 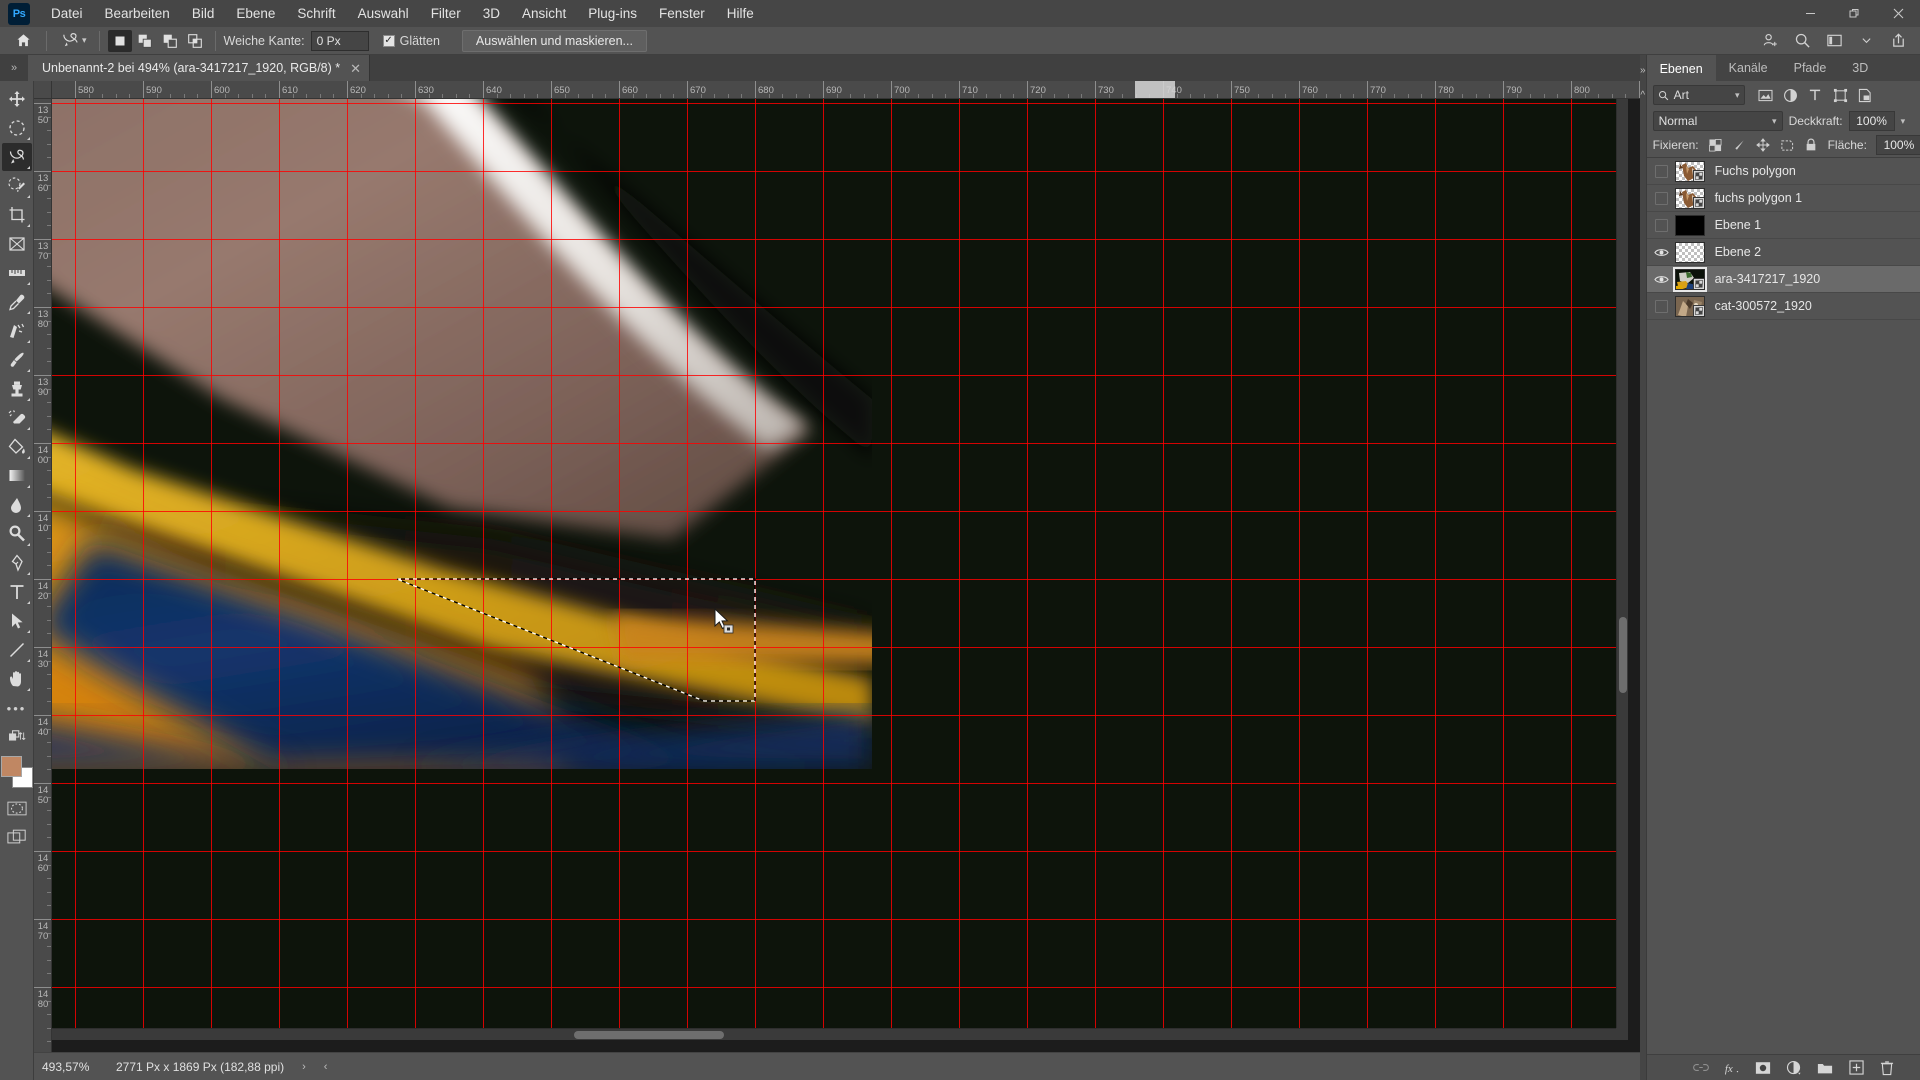 What do you see at coordinates (491, 13) in the screenshot?
I see `menu-item-3d: 3D` at bounding box center [491, 13].